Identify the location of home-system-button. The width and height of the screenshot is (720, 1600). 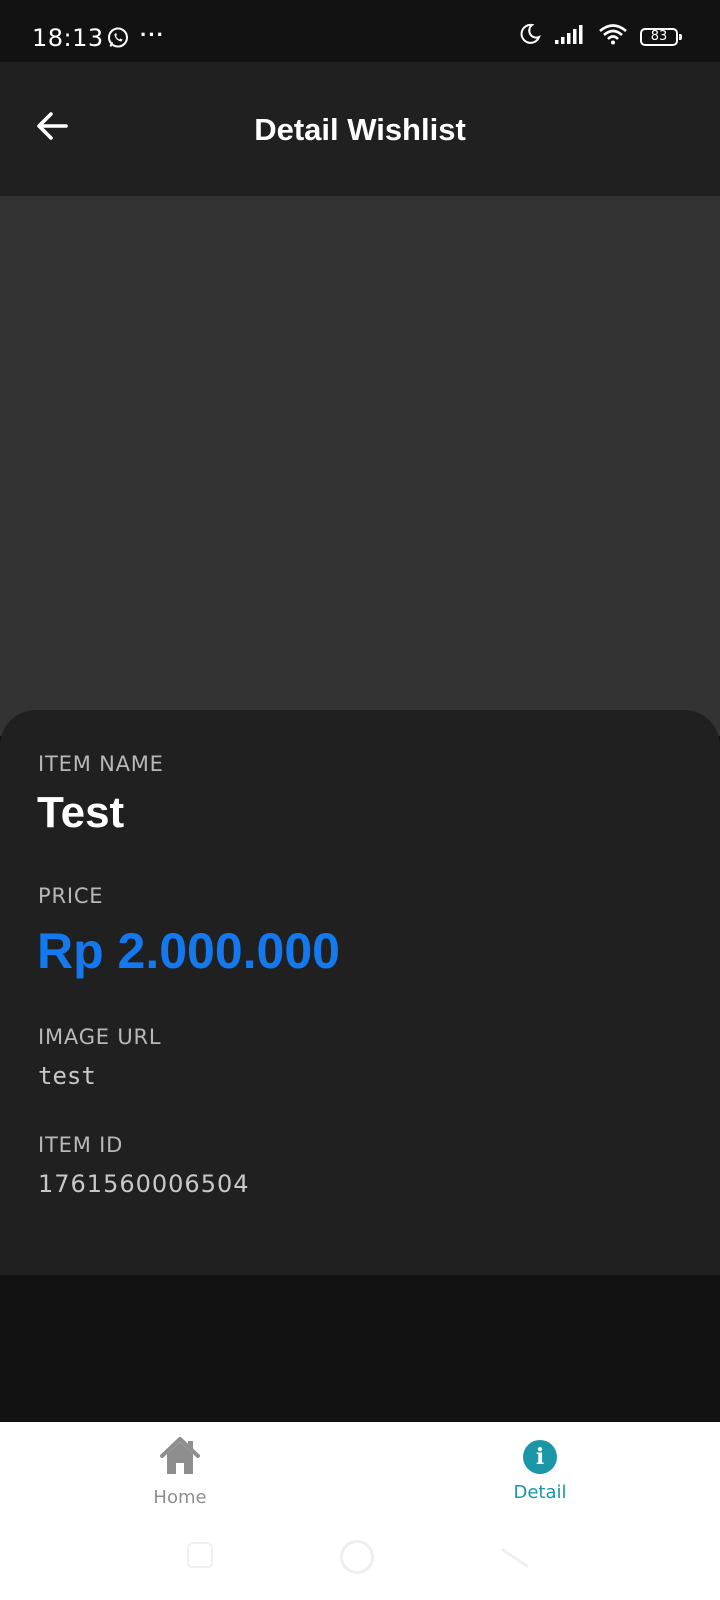
(357, 1557).